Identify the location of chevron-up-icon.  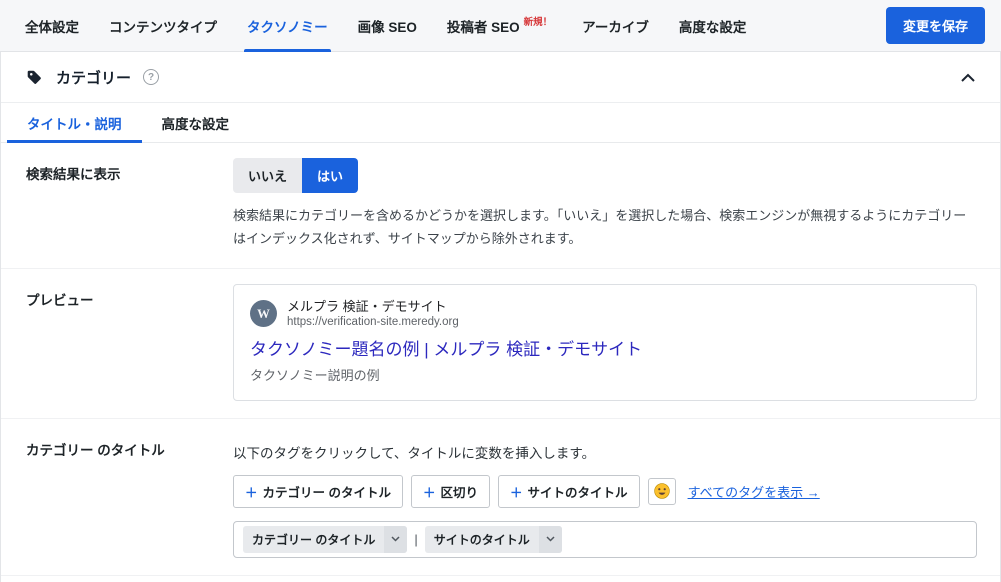
(968, 77).